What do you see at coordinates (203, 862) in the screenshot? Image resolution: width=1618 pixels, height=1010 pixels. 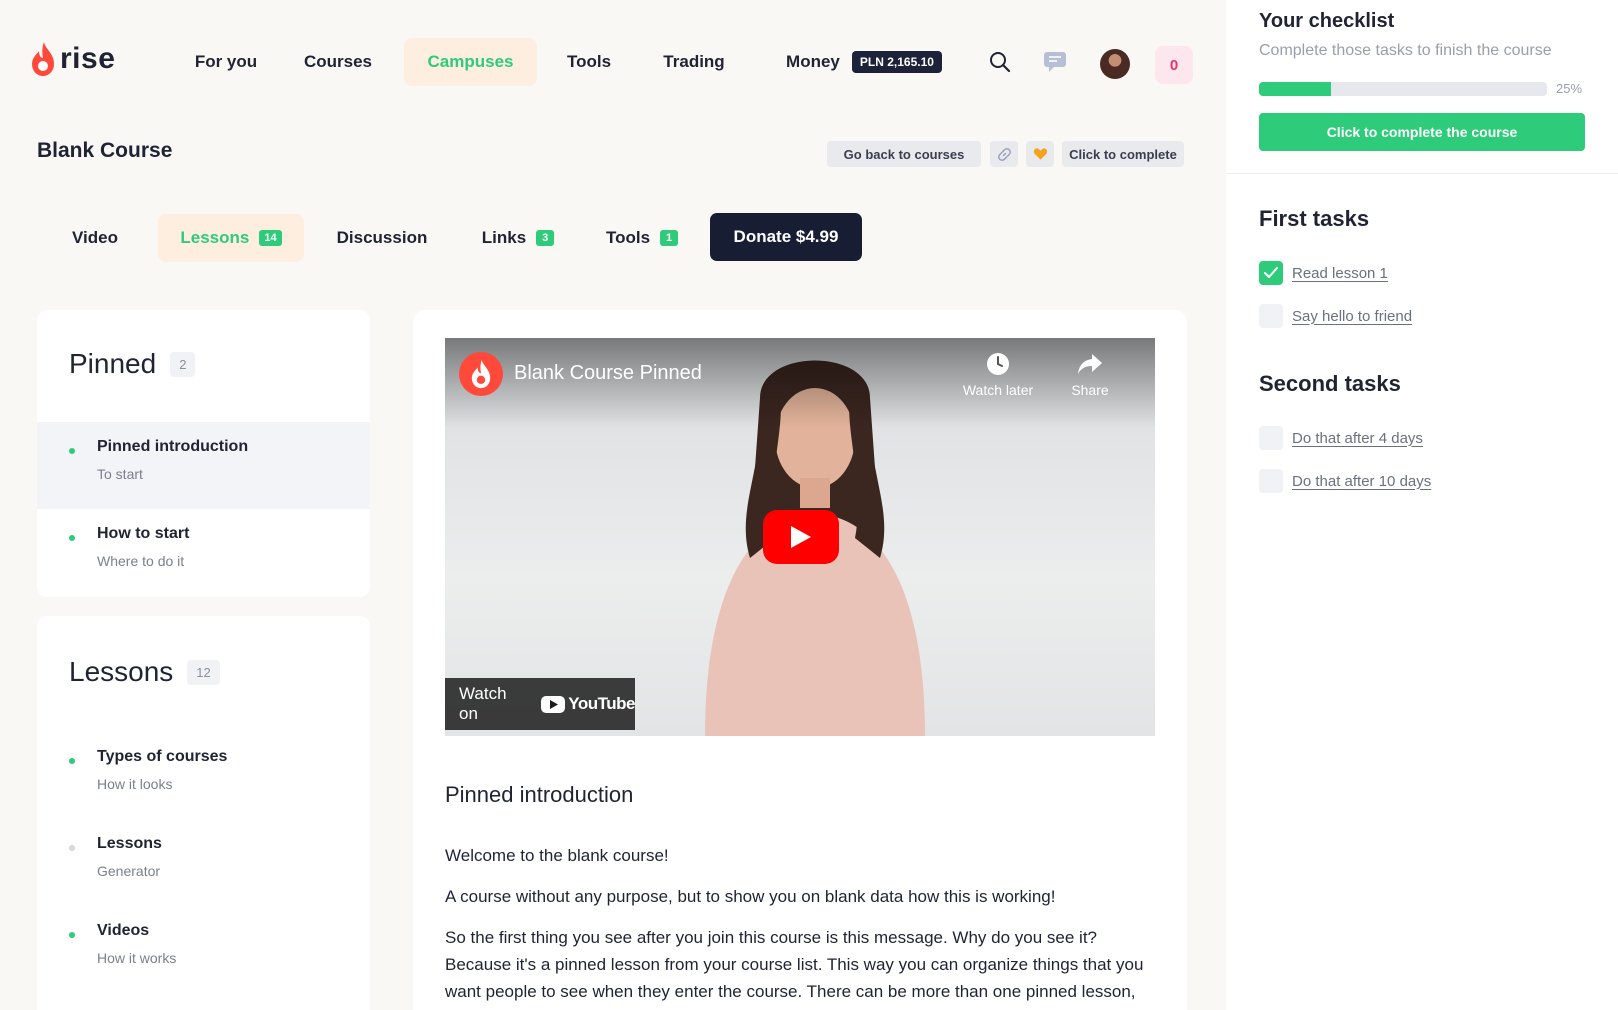 I see `list-item: Lessons Generator` at bounding box center [203, 862].